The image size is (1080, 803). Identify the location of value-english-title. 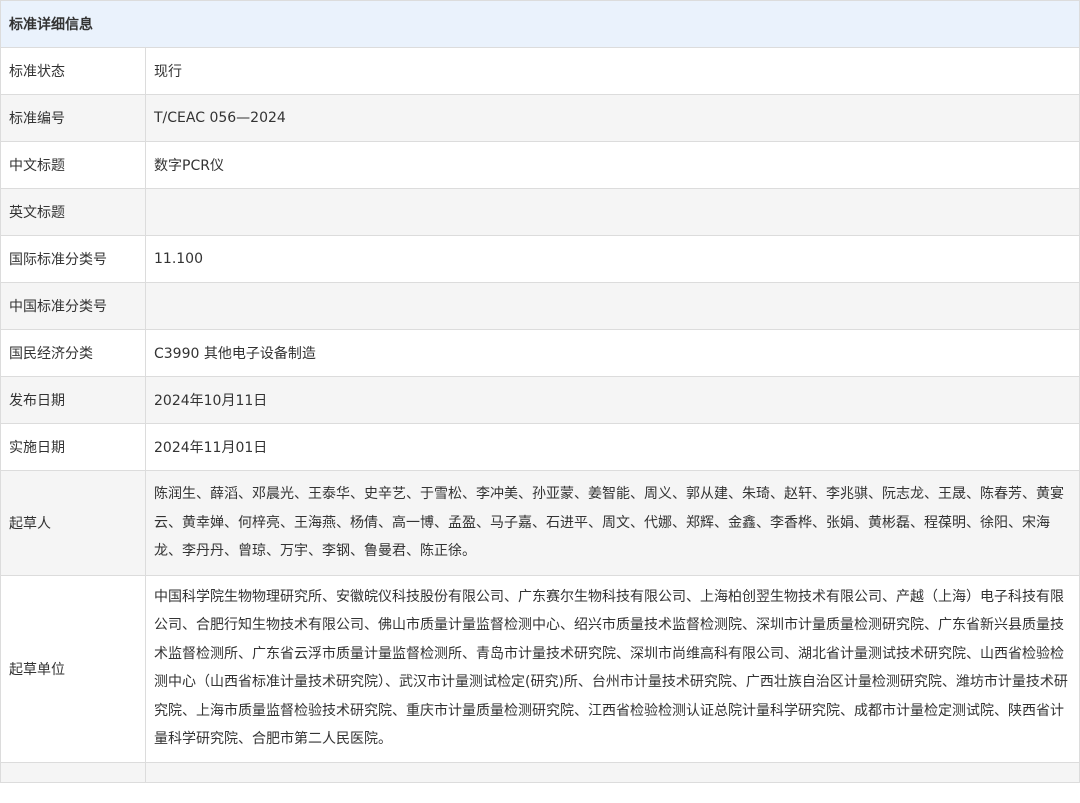
(612, 212).